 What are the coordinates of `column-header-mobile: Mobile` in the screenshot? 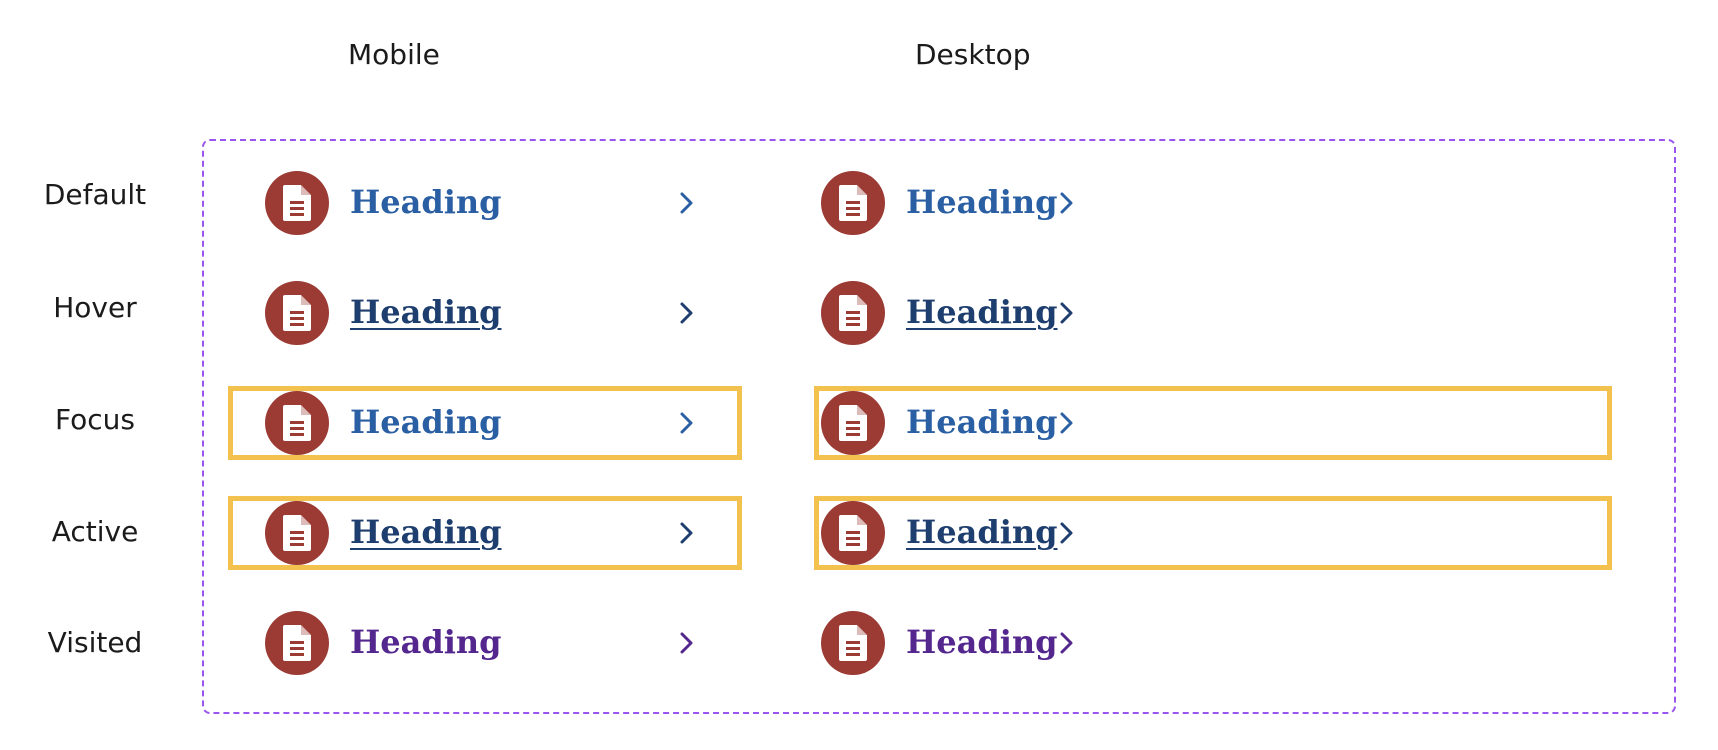 It's located at (394, 54).